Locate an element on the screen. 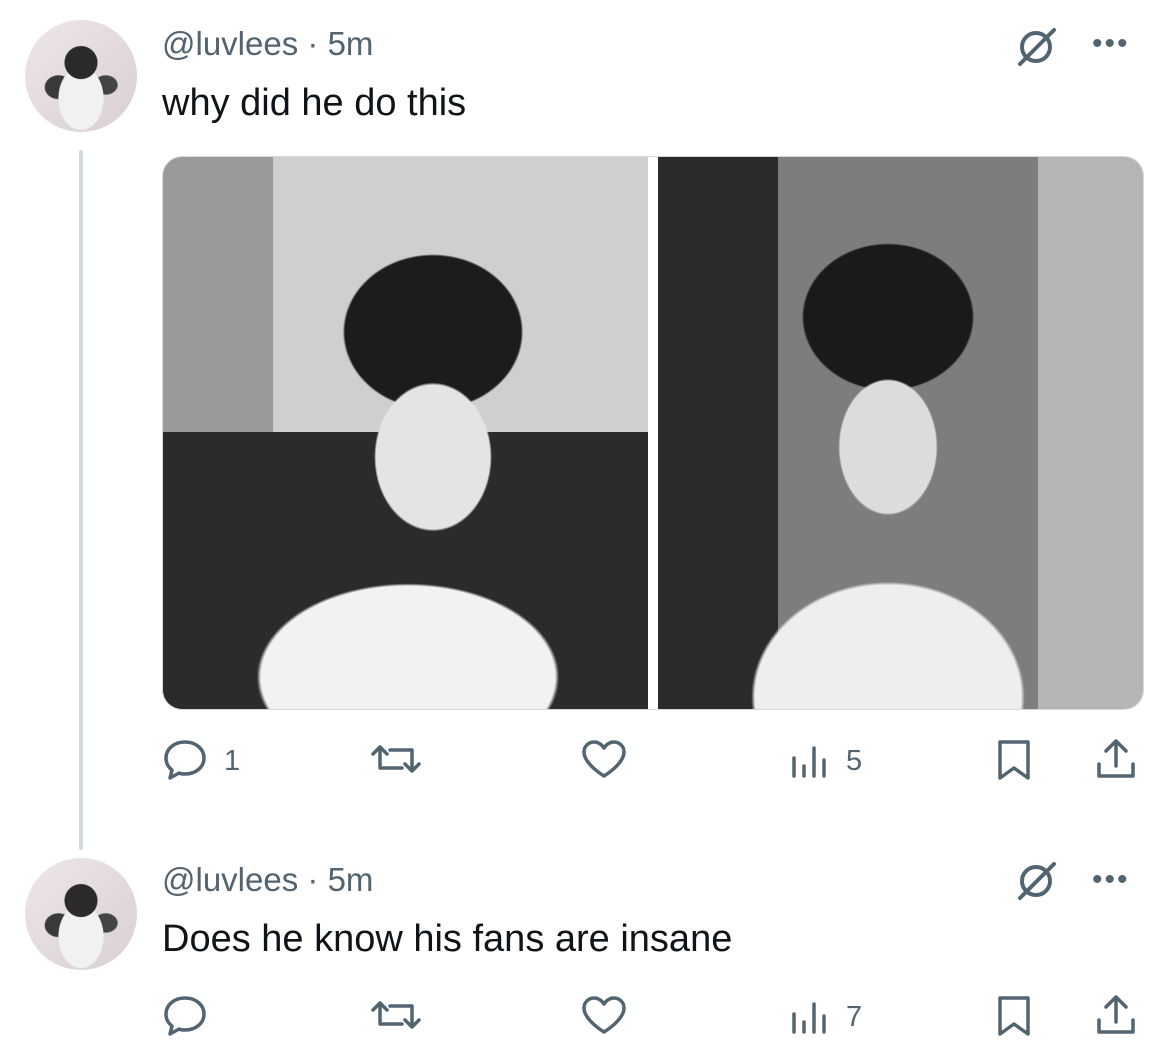  views-count: 7 is located at coordinates (854, 1017).